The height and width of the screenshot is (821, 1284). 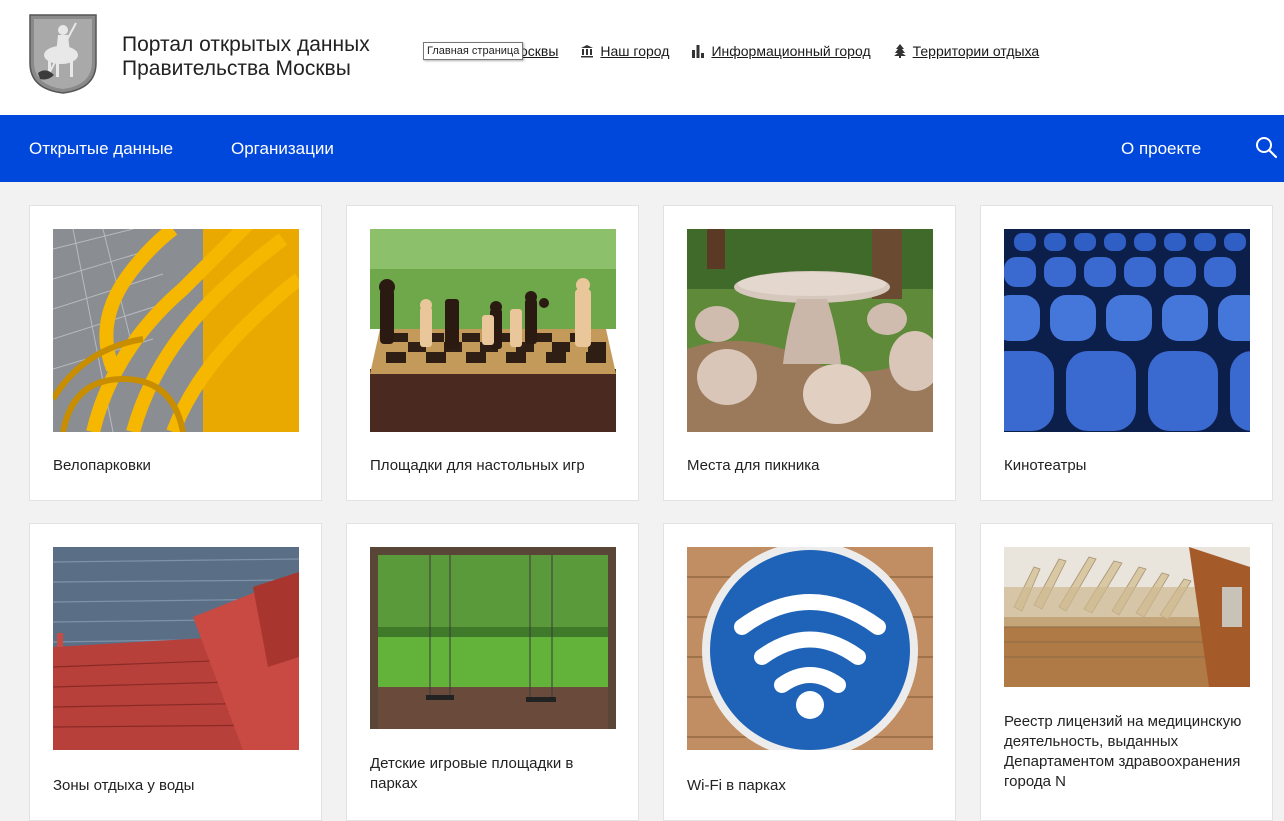 I want to click on dataset-card-bike-parking: Велопарковки, so click(x=175, y=353).